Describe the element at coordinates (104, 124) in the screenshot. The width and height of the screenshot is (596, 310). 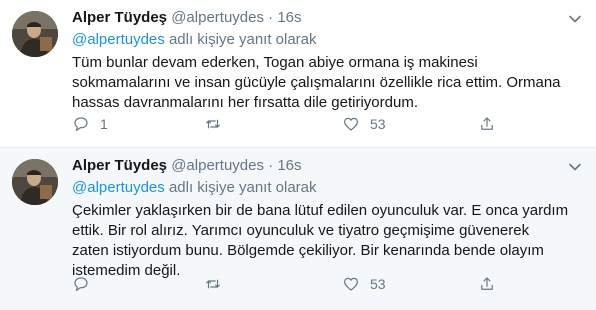
I see `reply-count: 1` at that location.